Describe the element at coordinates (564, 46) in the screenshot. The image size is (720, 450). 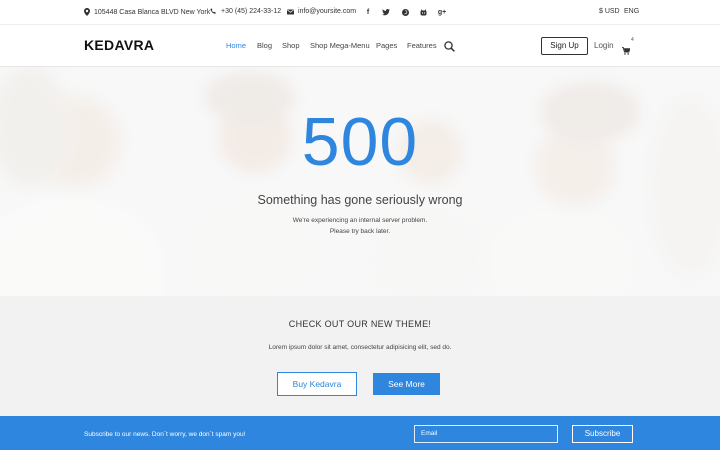
I see `sign-up-button: Sign Up` at that location.